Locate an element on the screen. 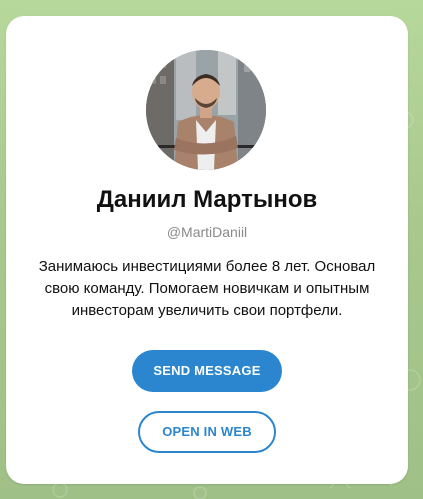 This screenshot has width=423, height=499. profile-name: Даниил Мартынов is located at coordinates (207, 199).